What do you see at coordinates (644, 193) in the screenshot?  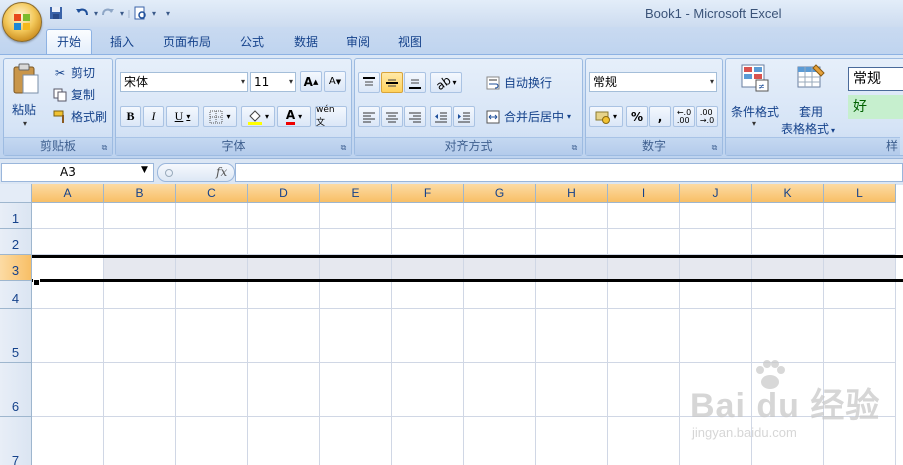 I see `column-header-i: I` at bounding box center [644, 193].